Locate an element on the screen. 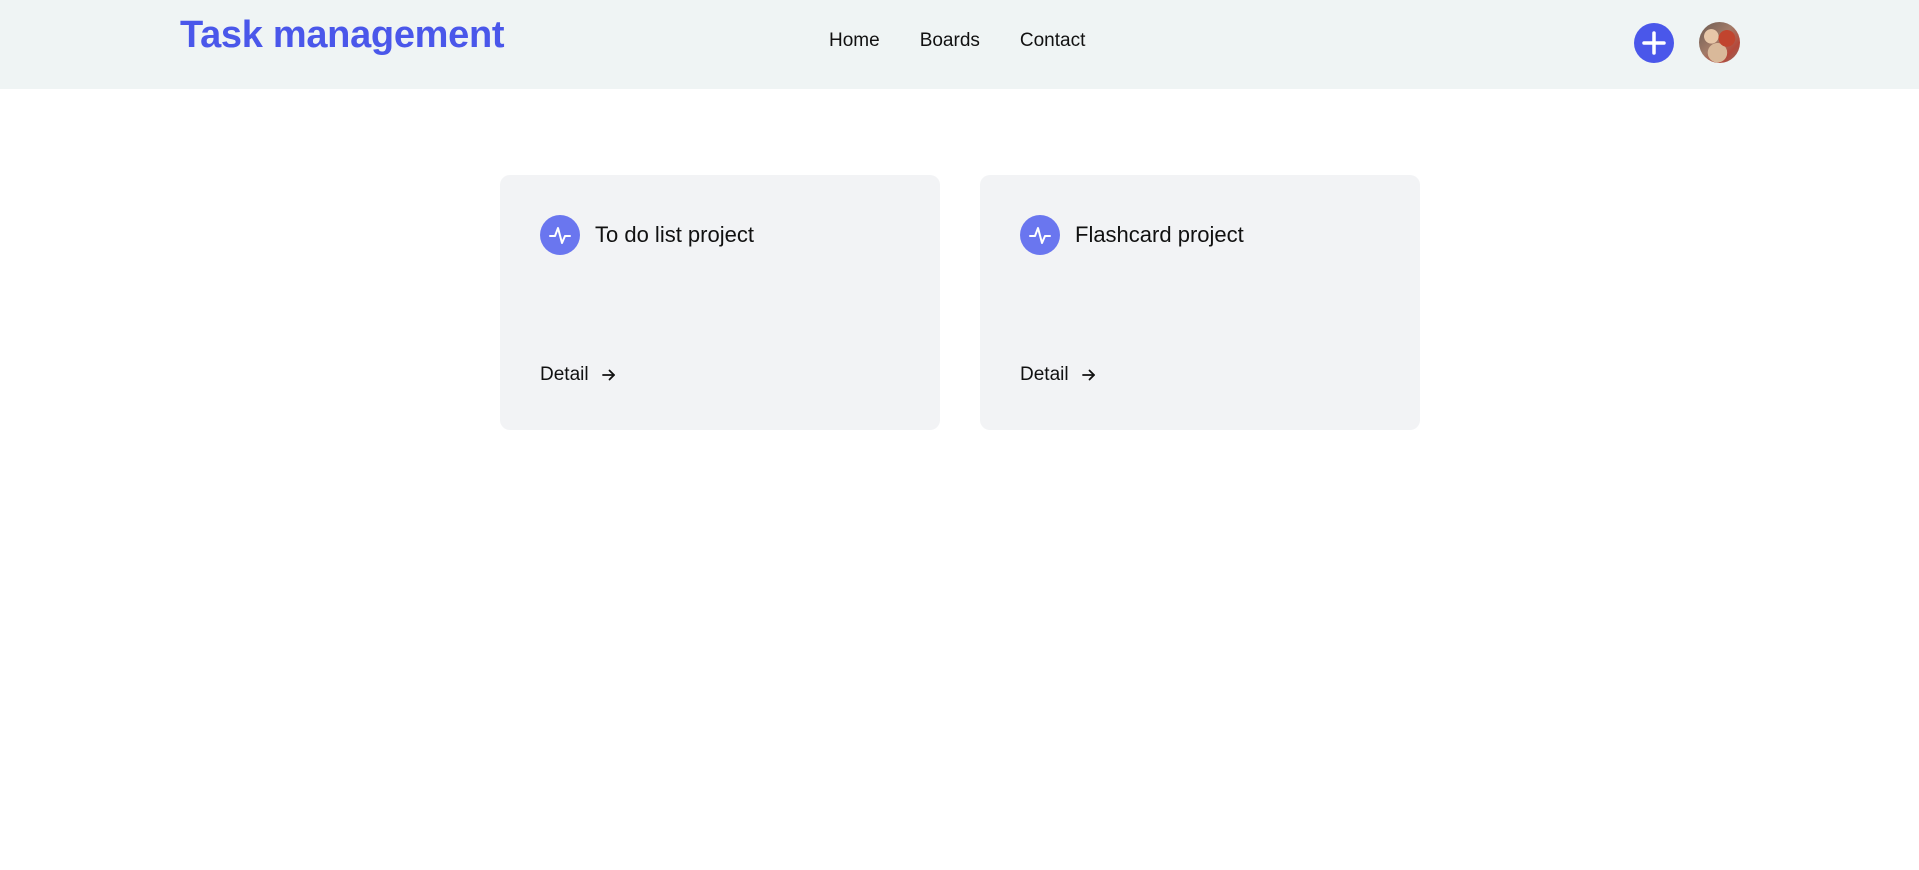 This screenshot has width=1919, height=870. user-avatar is located at coordinates (1719, 42).